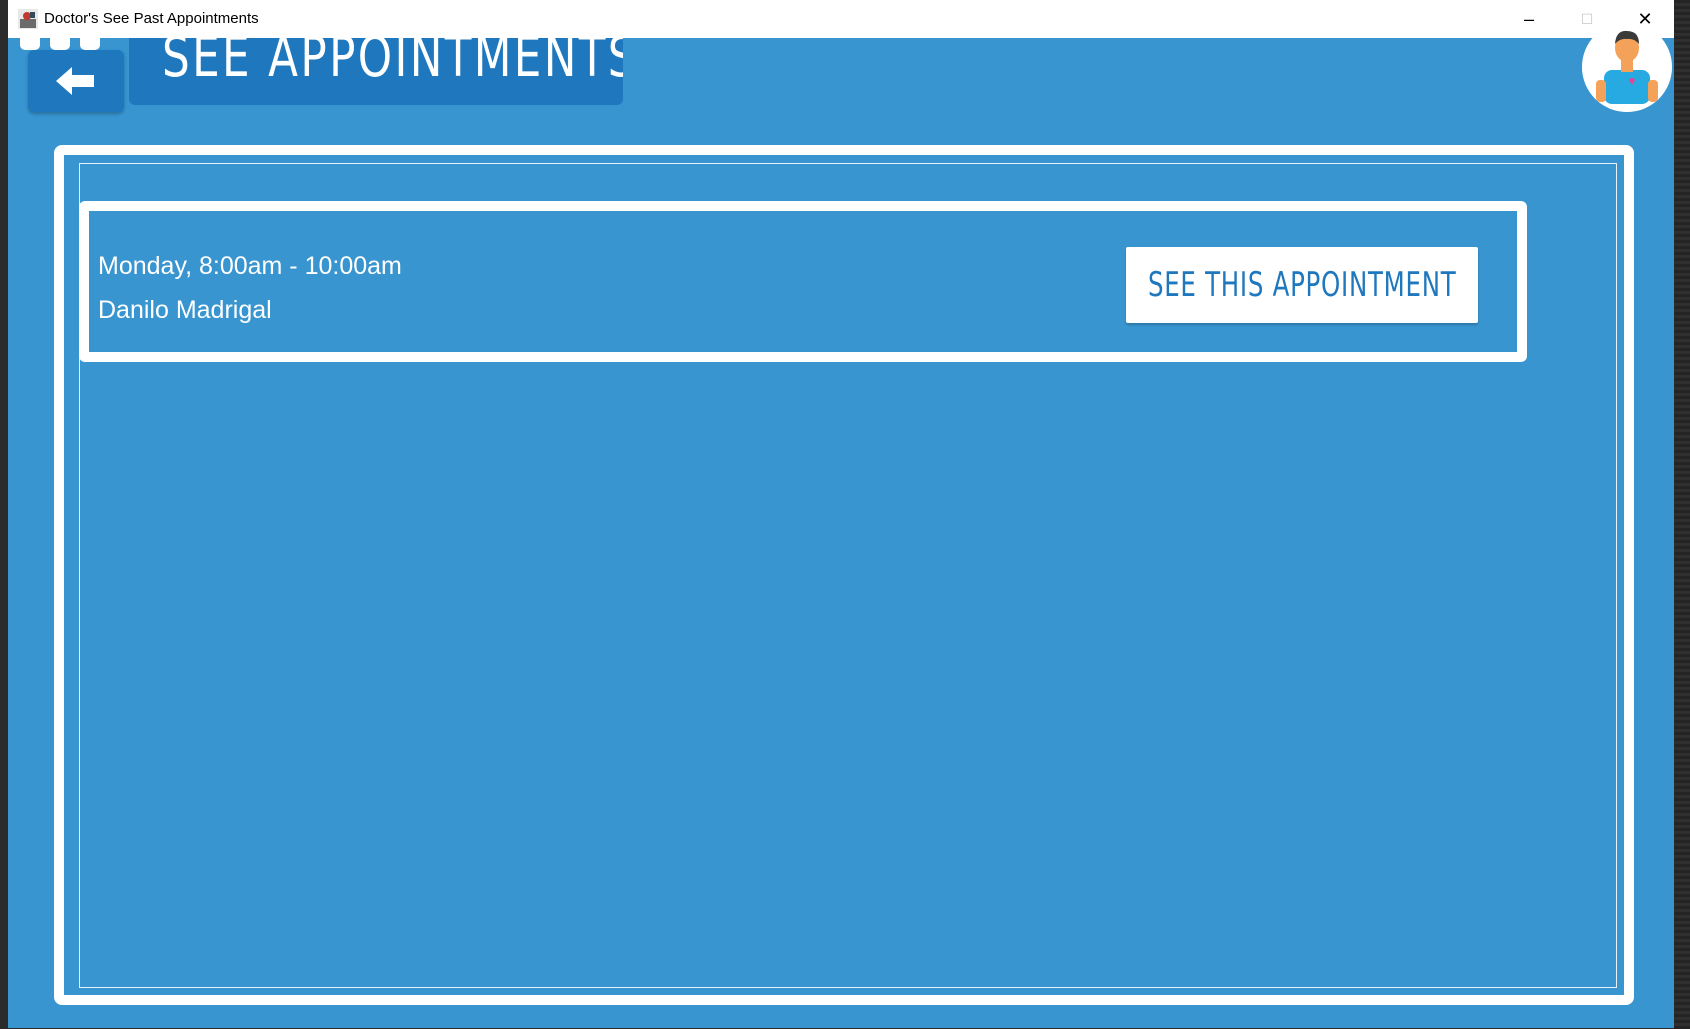 The height and width of the screenshot is (1029, 1690). What do you see at coordinates (151, 18) in the screenshot?
I see `window-title: Doctor's See Past Appointments` at bounding box center [151, 18].